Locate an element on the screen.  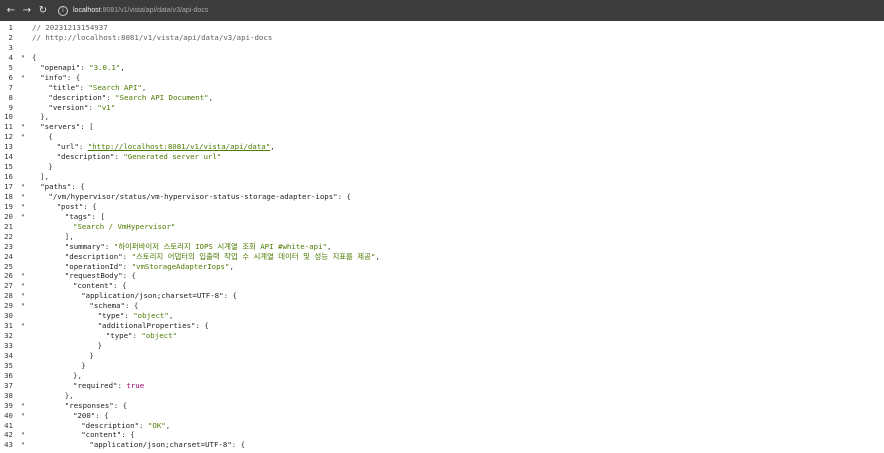
code-line: 19 ▾ "post": { is located at coordinates (442, 207).